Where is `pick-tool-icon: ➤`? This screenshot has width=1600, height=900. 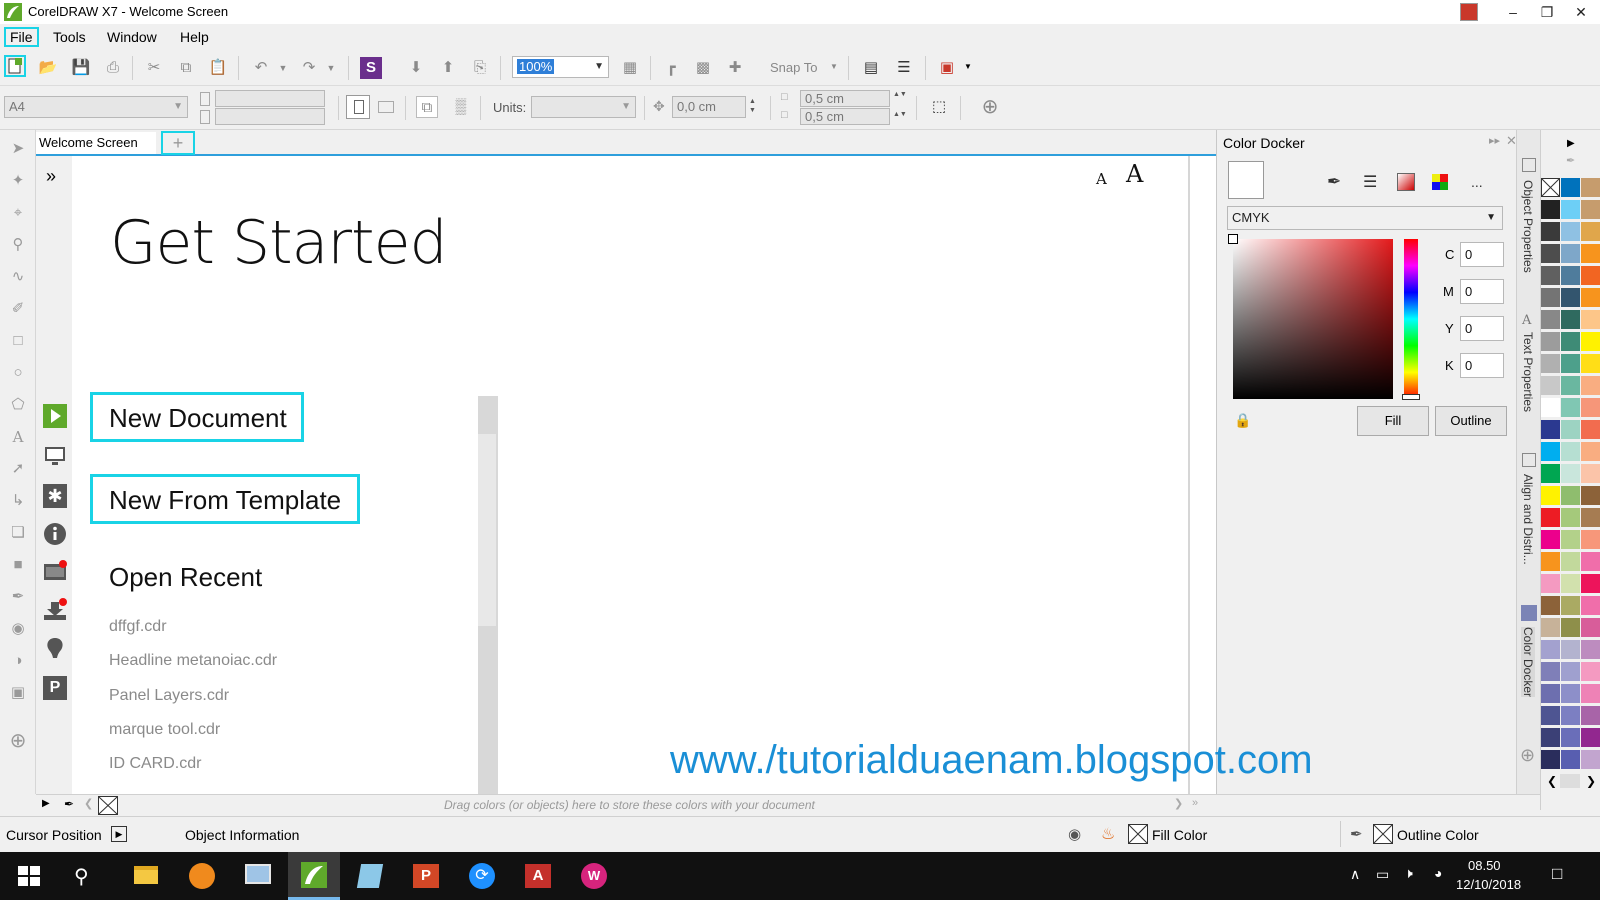
pick-tool-icon: ➤ is located at coordinates (18, 149).